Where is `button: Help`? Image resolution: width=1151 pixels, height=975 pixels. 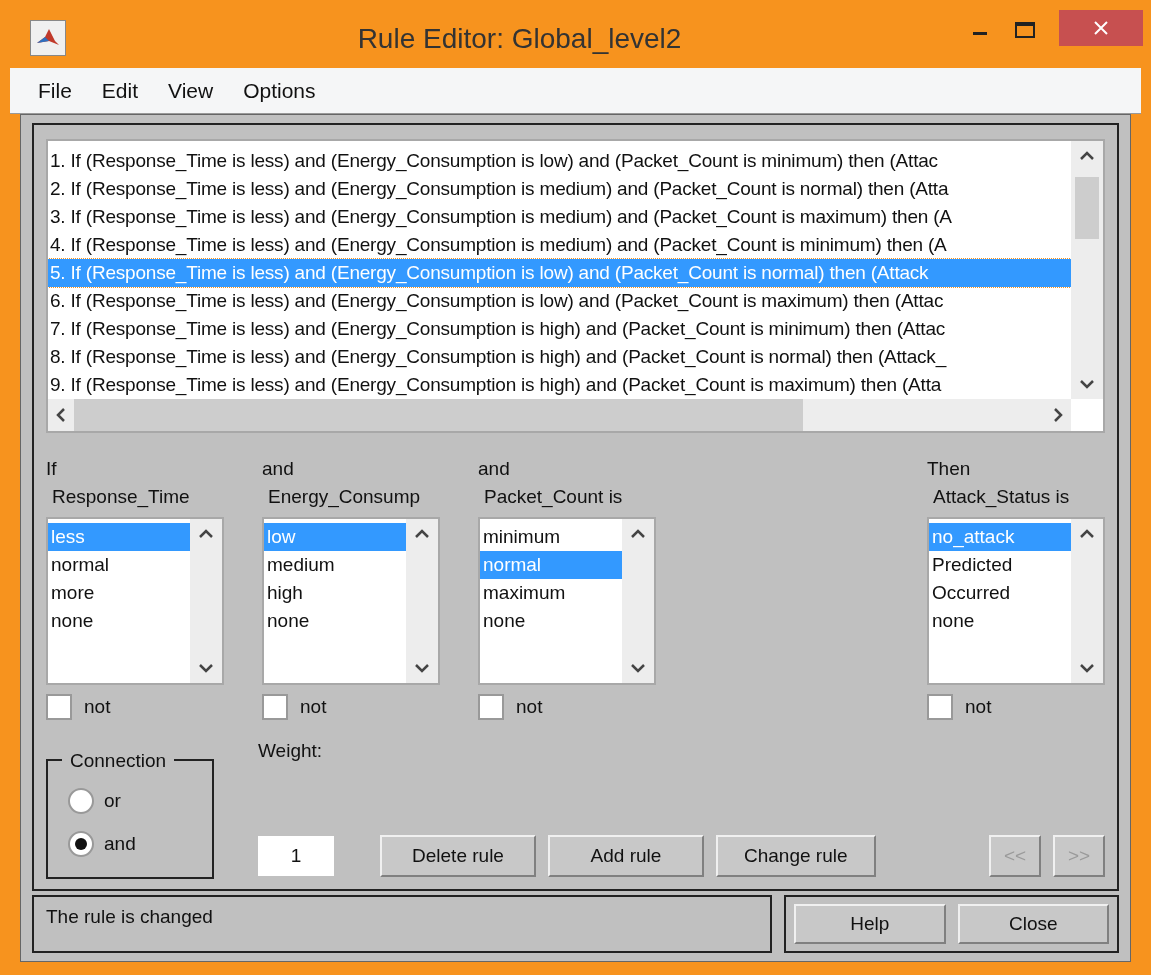 button: Help is located at coordinates (870, 924).